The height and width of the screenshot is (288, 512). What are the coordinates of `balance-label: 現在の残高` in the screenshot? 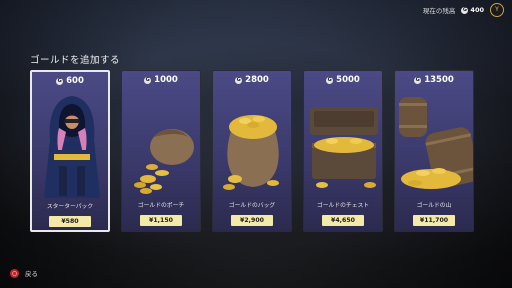 It's located at (439, 11).